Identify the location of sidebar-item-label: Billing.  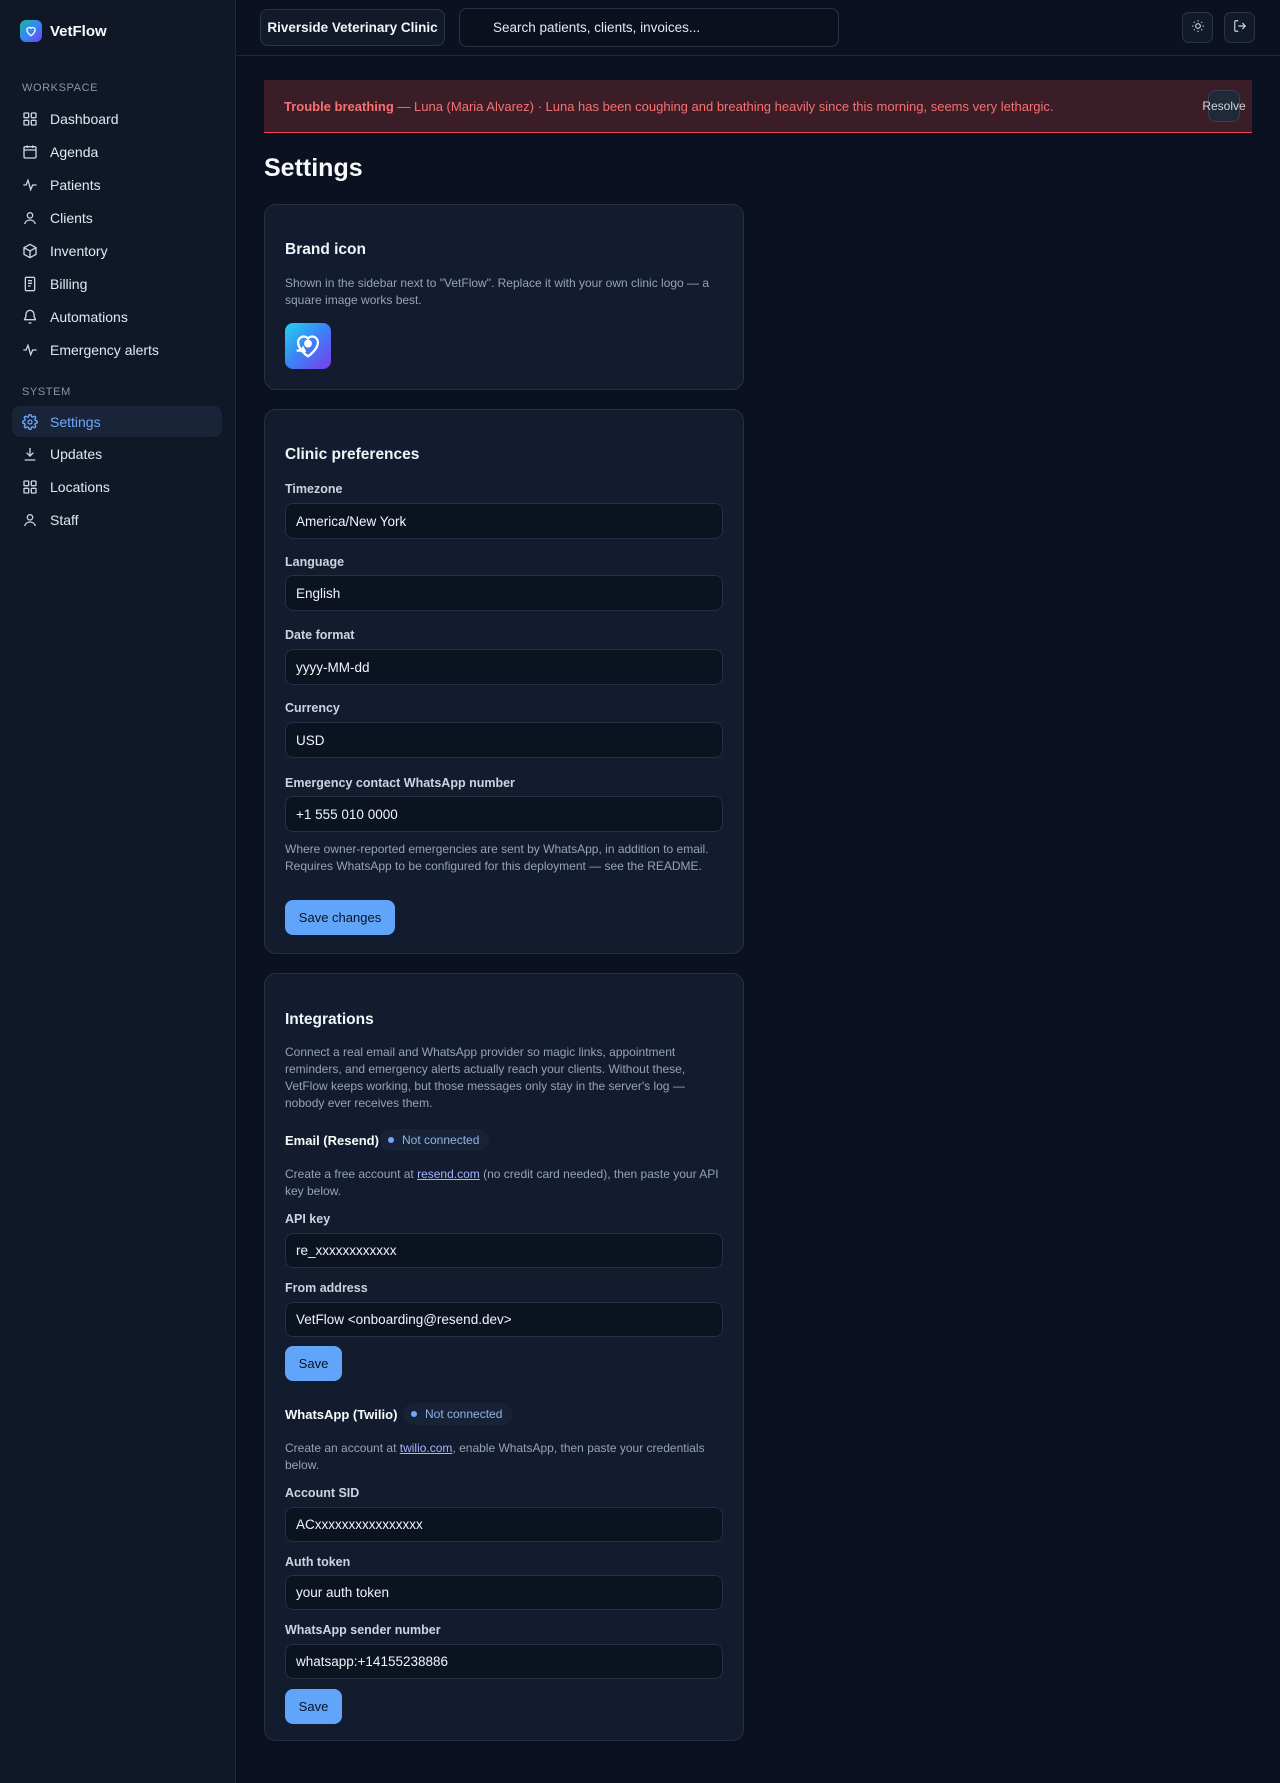
(69, 283).